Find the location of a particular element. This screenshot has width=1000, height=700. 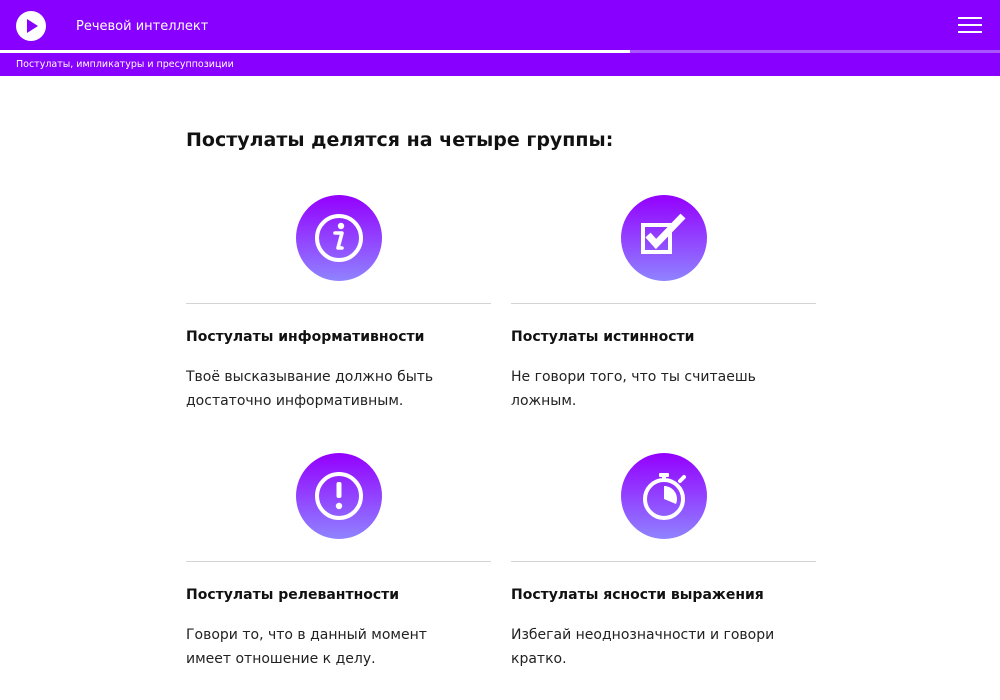

play-icon is located at coordinates (32, 26).